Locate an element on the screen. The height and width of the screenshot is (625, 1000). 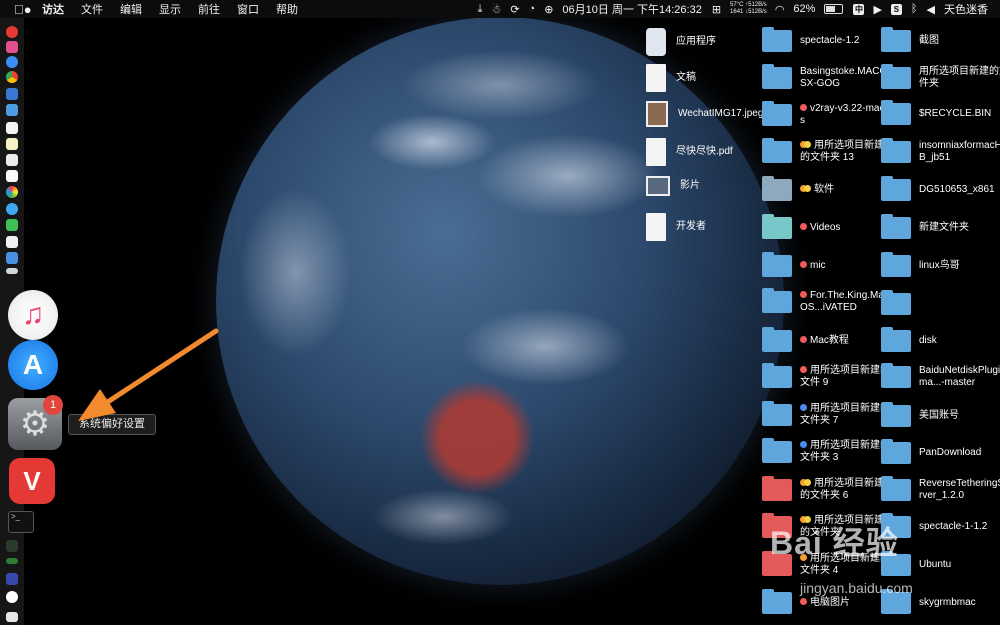
battery-percent: 62% is located at coordinates (804, 9).